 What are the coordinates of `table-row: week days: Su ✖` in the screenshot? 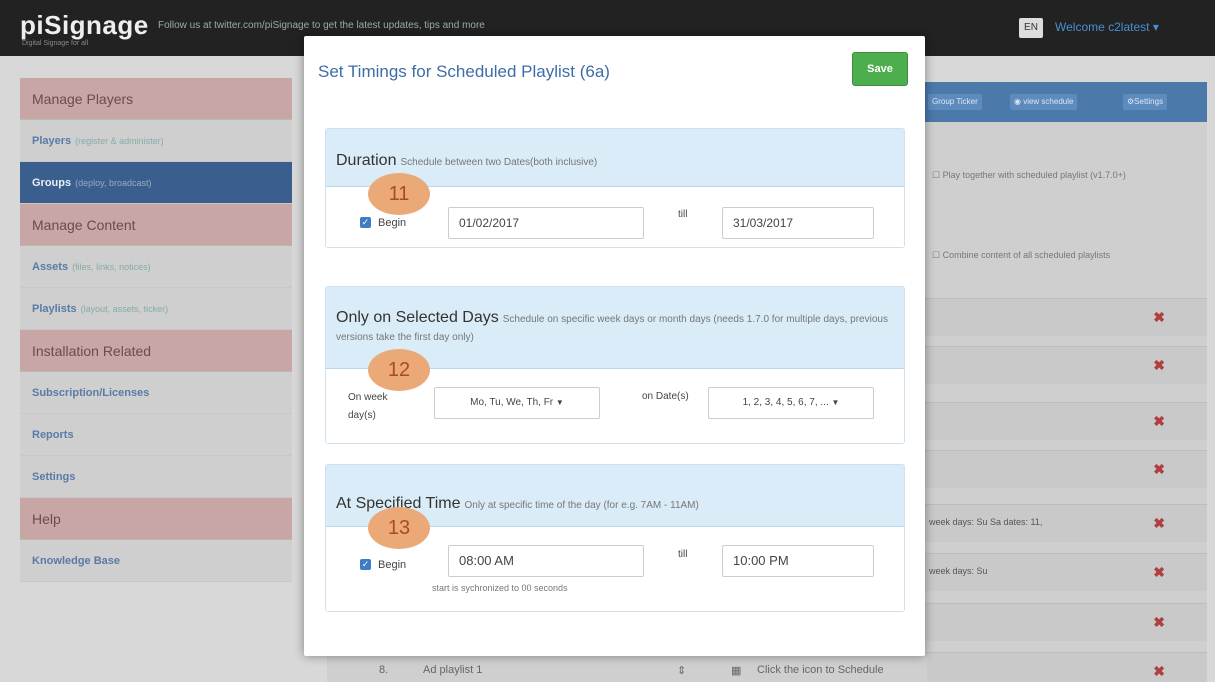 It's located at (1066, 572).